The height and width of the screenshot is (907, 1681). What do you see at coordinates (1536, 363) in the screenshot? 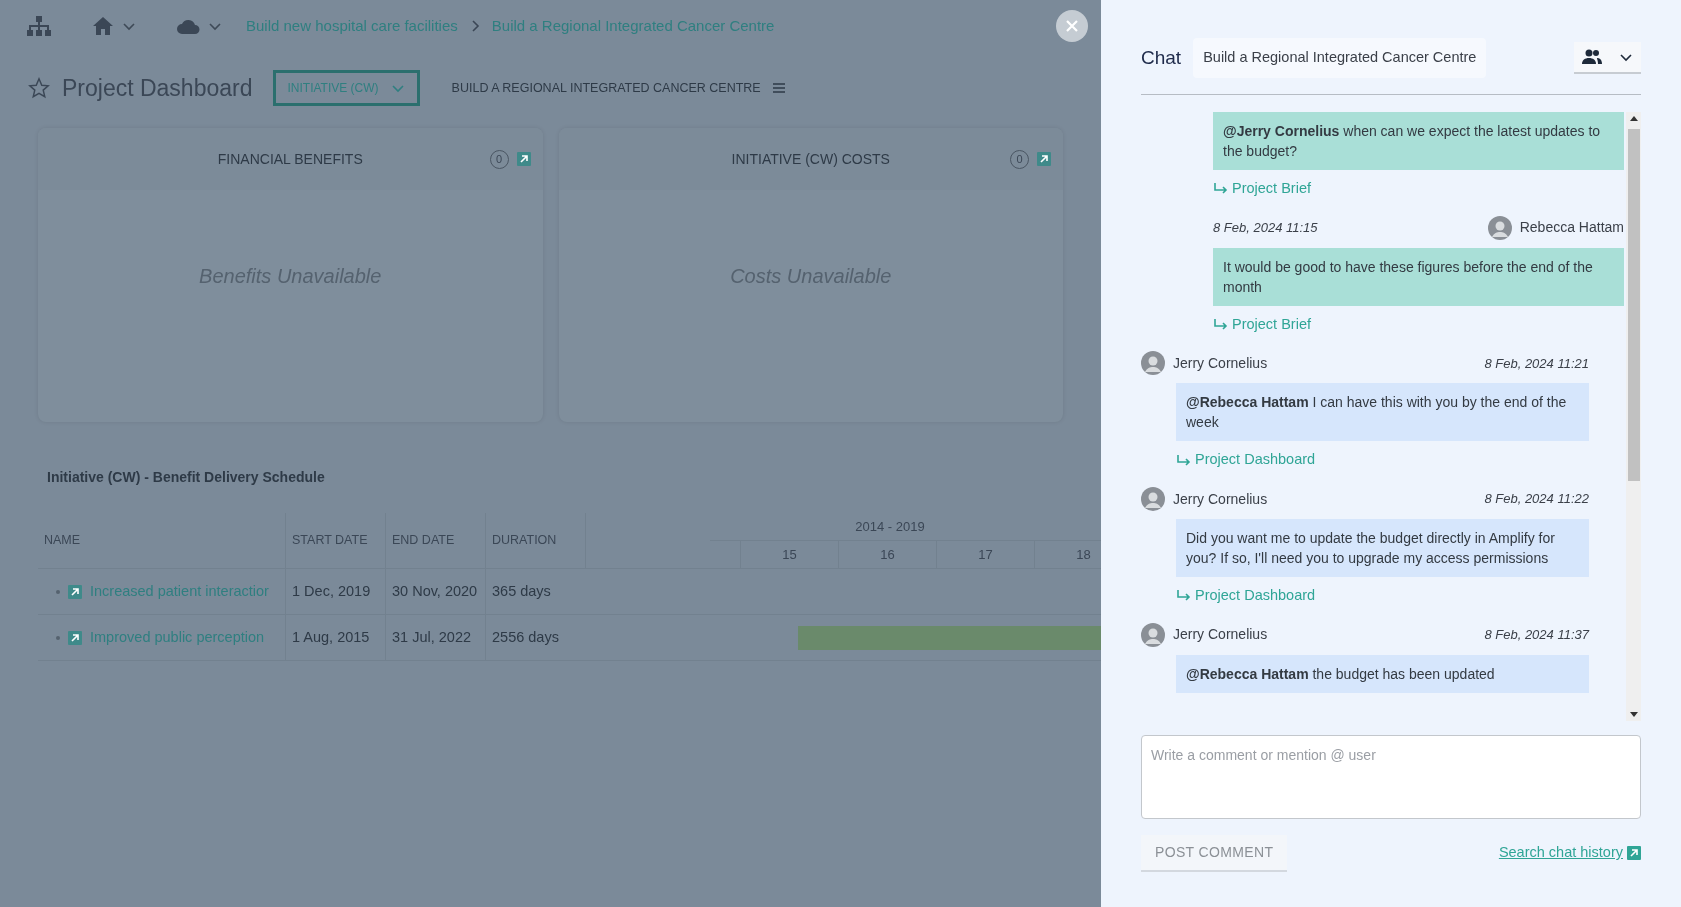
I see `message-time: 8 Feb, 2024 11:21` at bounding box center [1536, 363].